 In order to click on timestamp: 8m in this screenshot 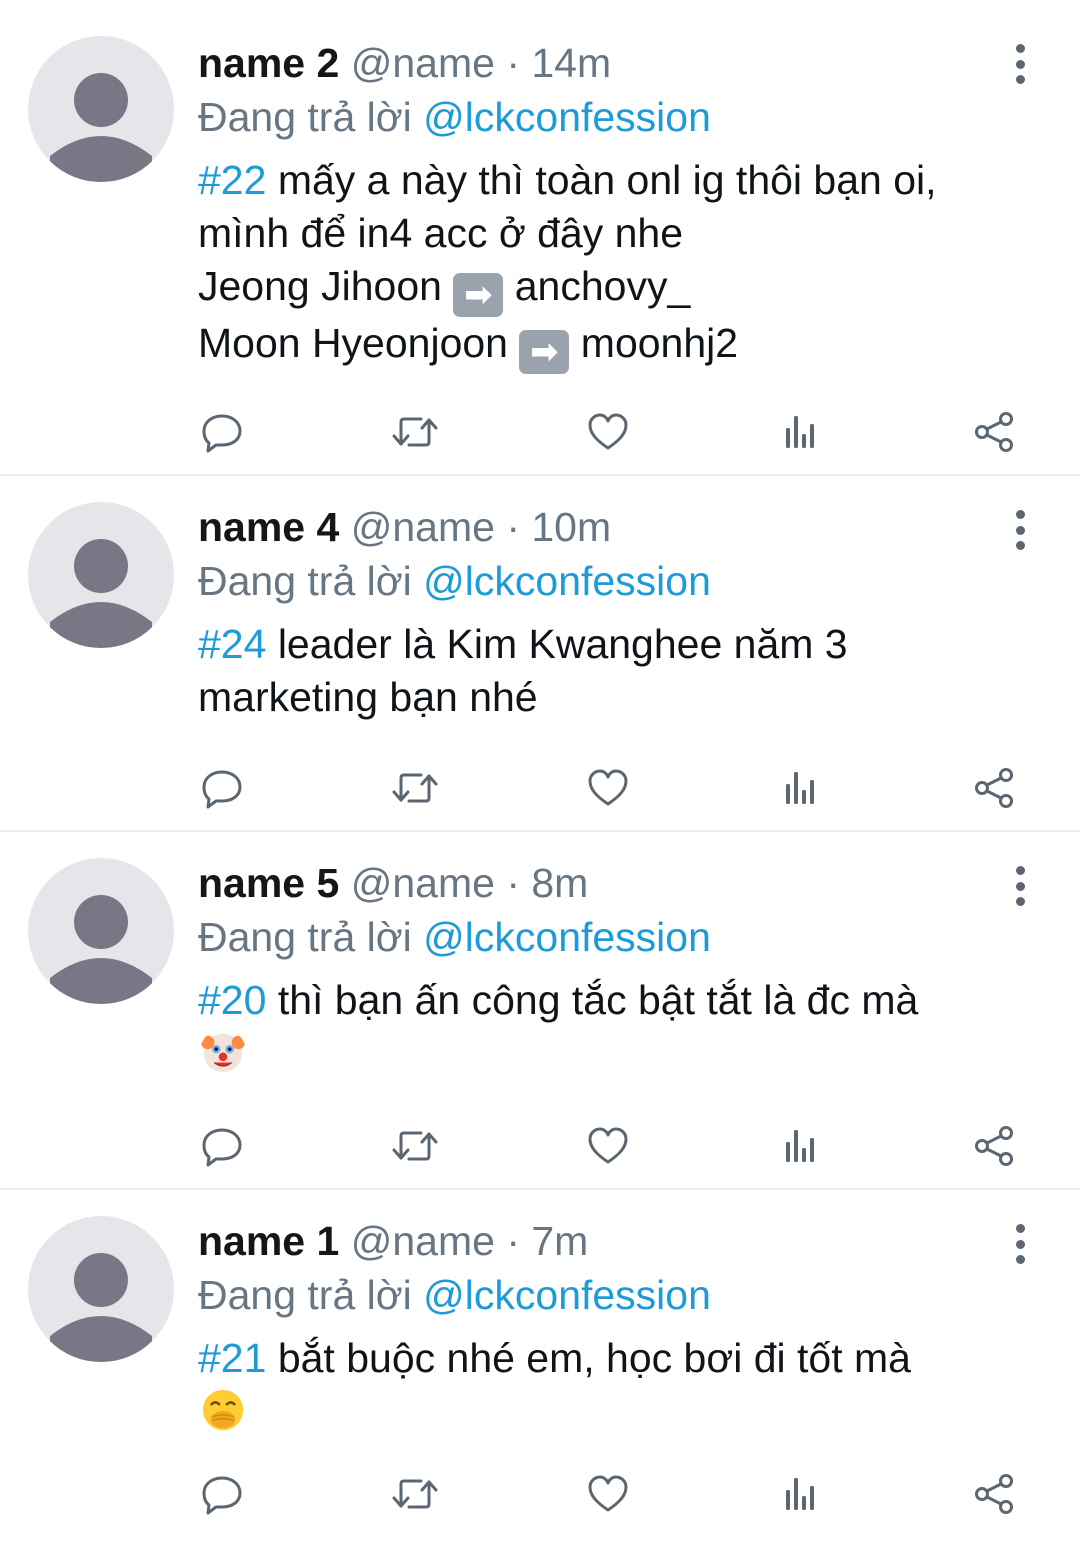, I will do `click(559, 883)`.